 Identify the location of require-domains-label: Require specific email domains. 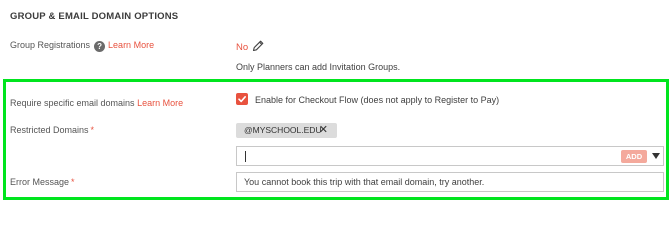
(72, 103).